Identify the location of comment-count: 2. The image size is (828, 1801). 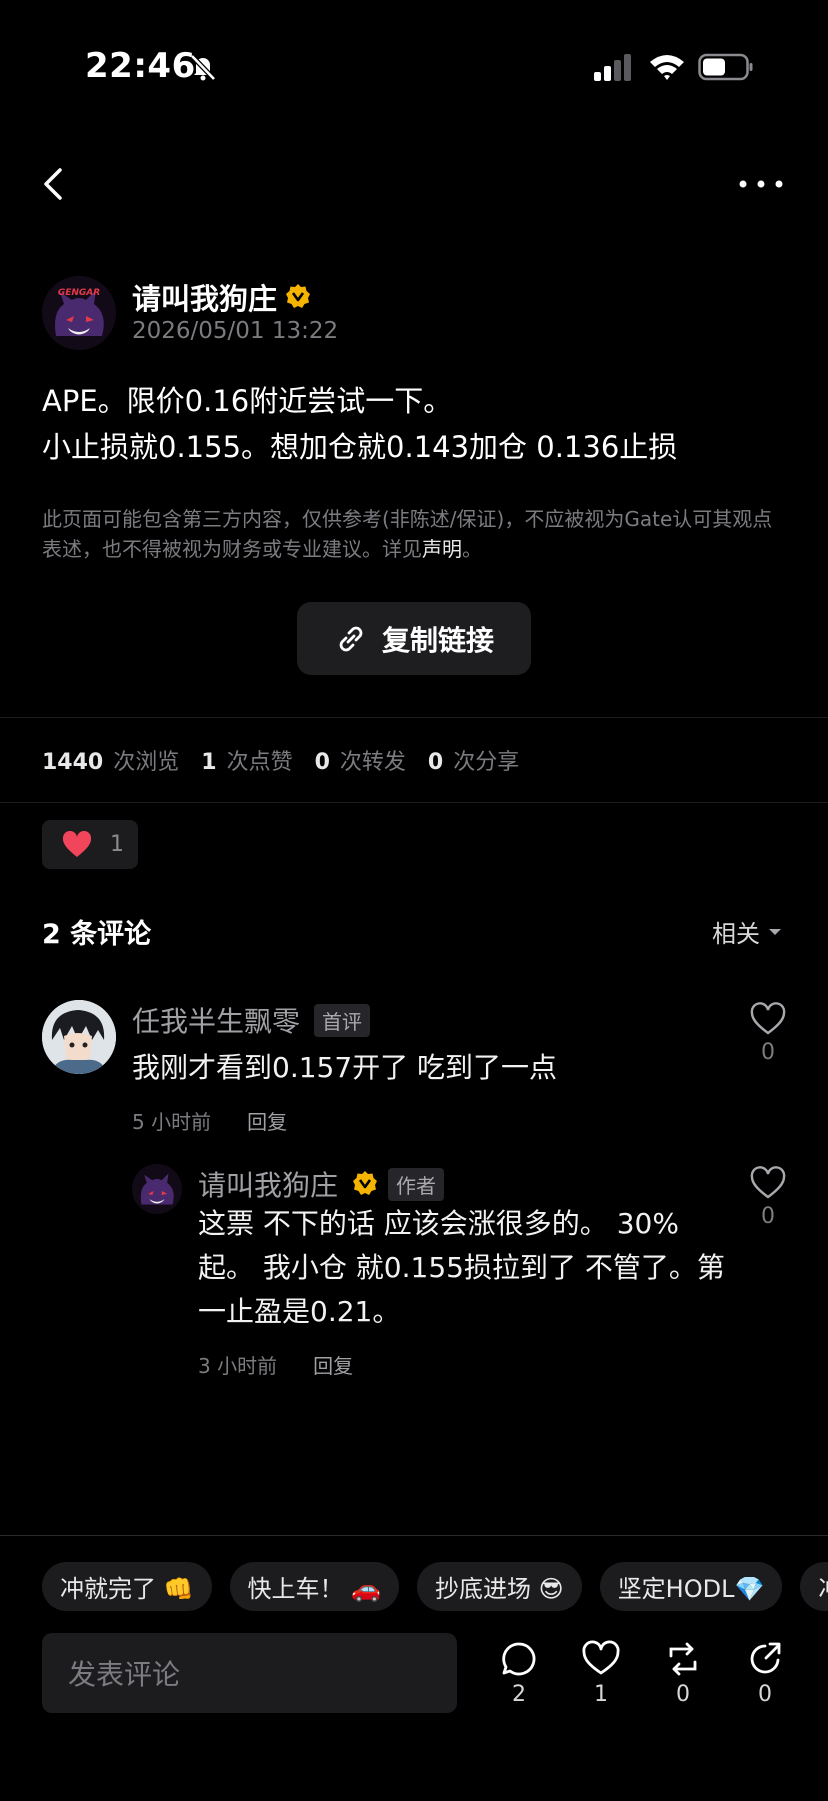
(519, 1694).